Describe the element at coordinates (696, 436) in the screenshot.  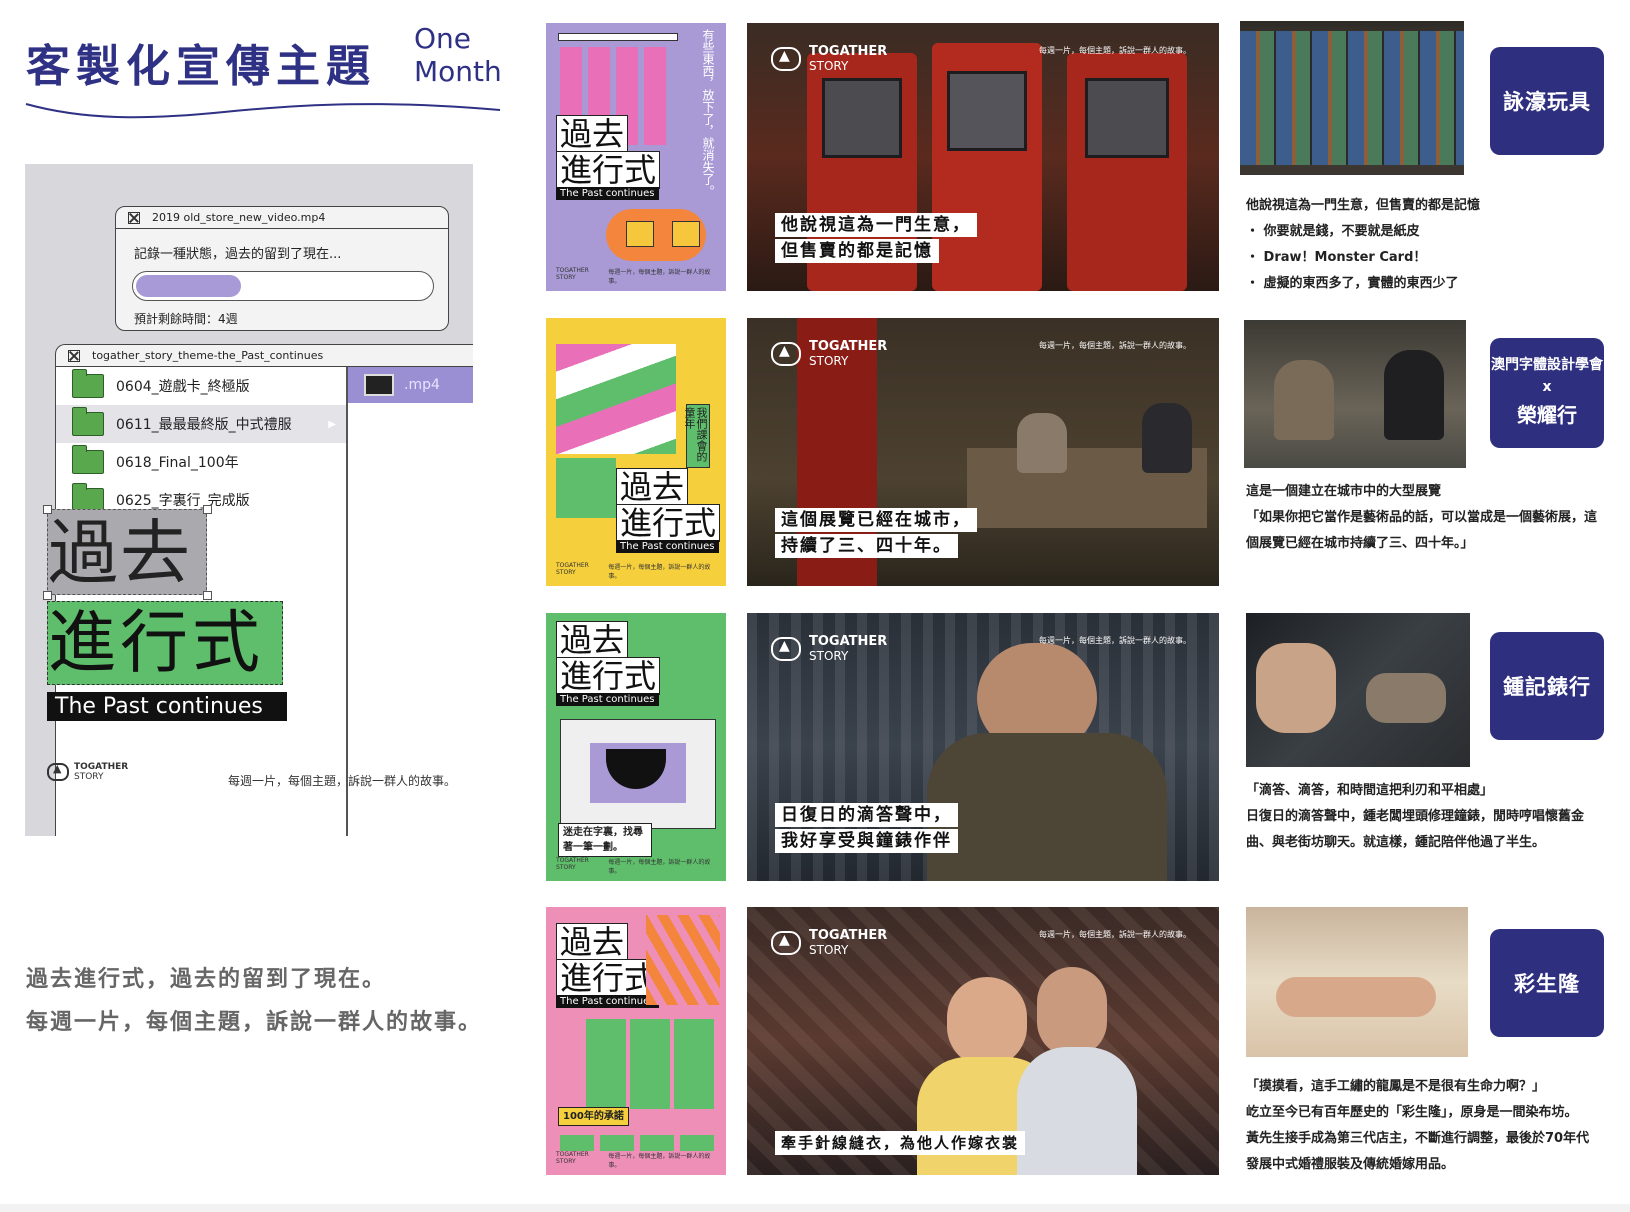
I see `poster-side-text: 我們課會的童年` at that location.